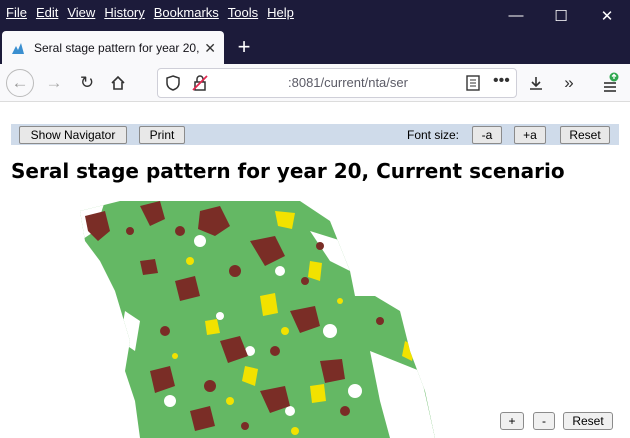 The height and width of the screenshot is (438, 630). I want to click on shield-icon, so click(173, 84).